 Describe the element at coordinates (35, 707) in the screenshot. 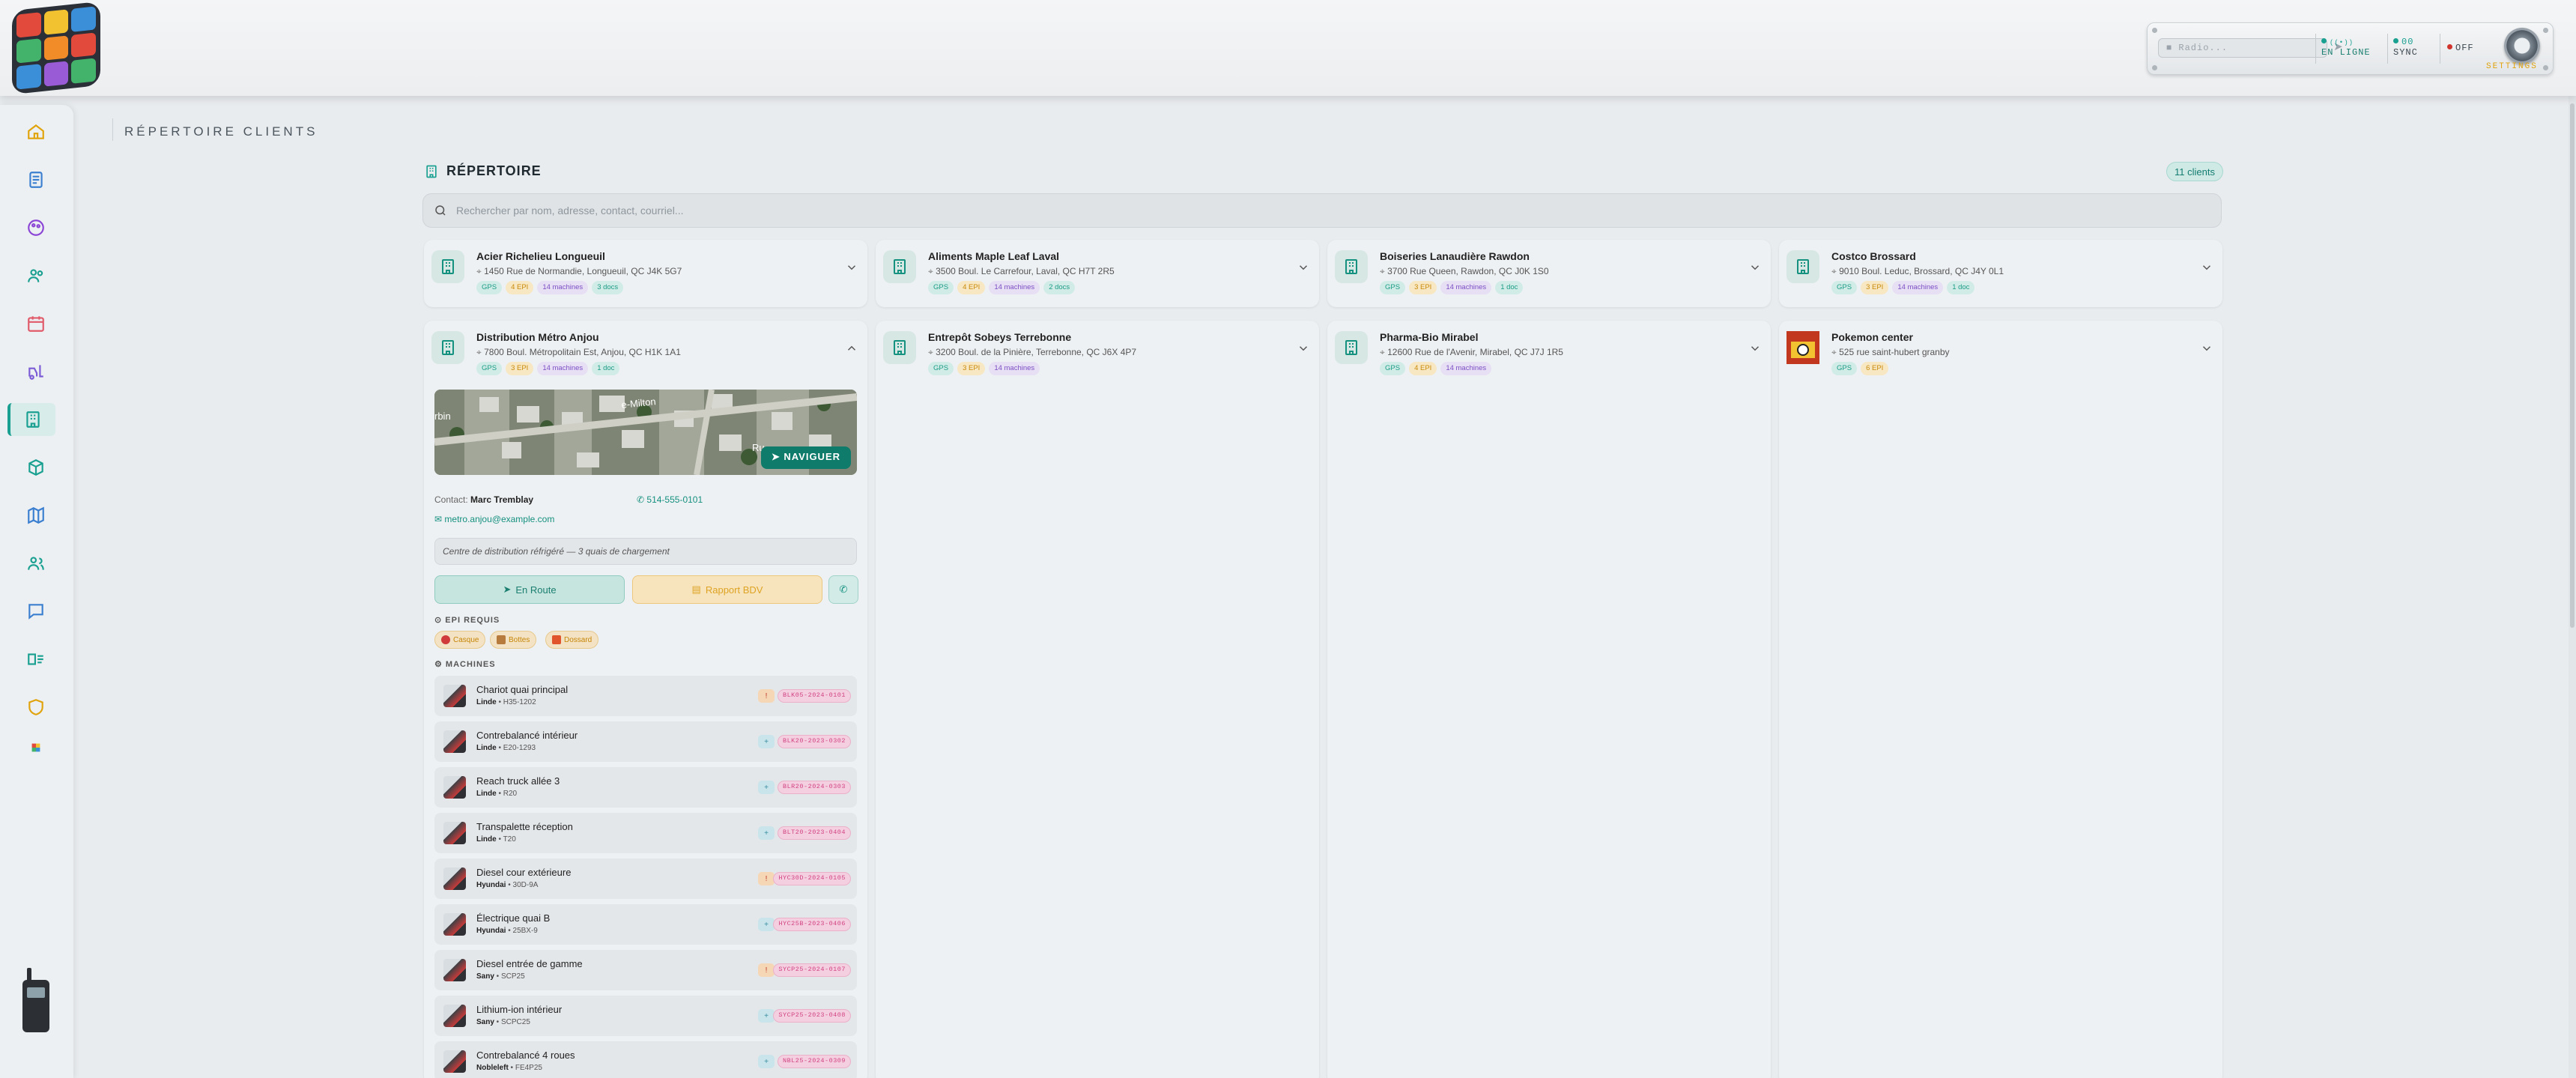

I see `shield-icon` at that location.